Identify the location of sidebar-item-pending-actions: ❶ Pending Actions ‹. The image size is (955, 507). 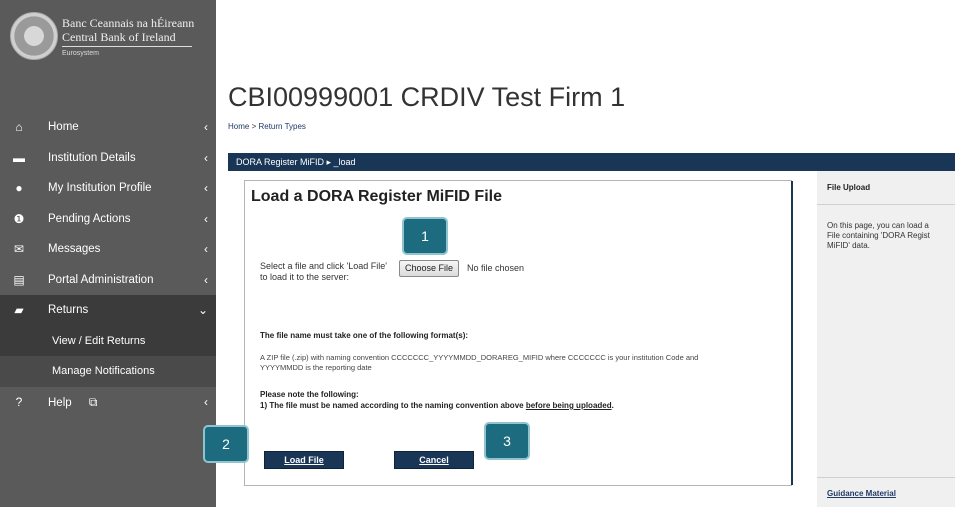
(108, 219).